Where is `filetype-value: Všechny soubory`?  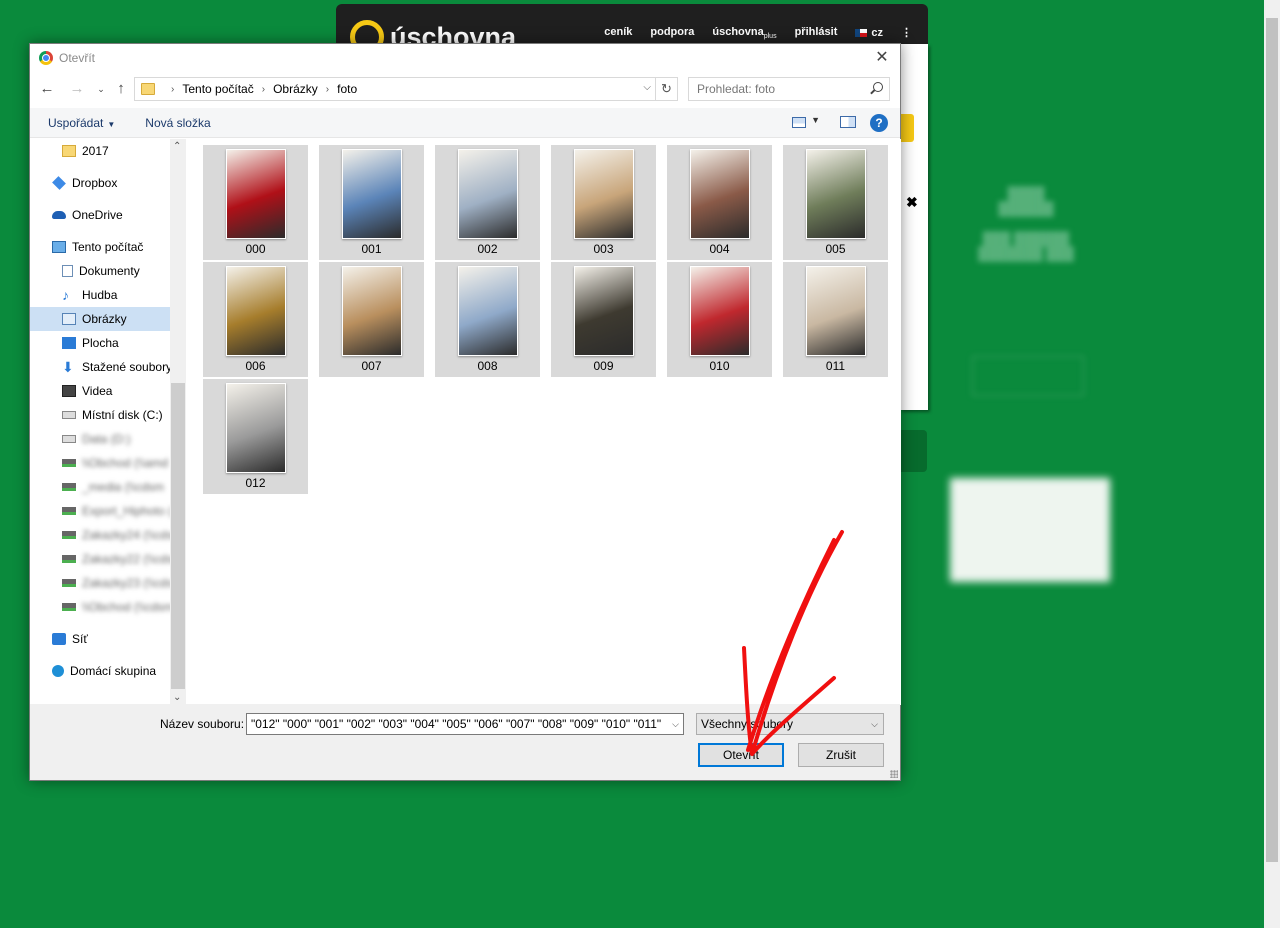 filetype-value: Všechny soubory is located at coordinates (747, 724).